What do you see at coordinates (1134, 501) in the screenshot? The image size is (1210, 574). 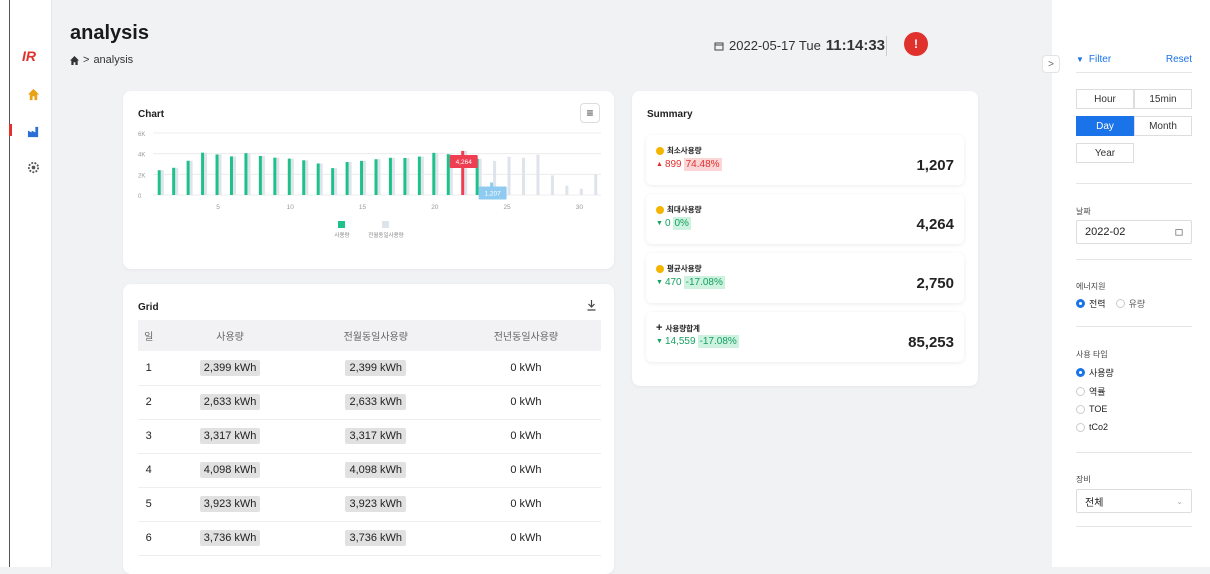 I see `device-select: 전체 ⌄` at bounding box center [1134, 501].